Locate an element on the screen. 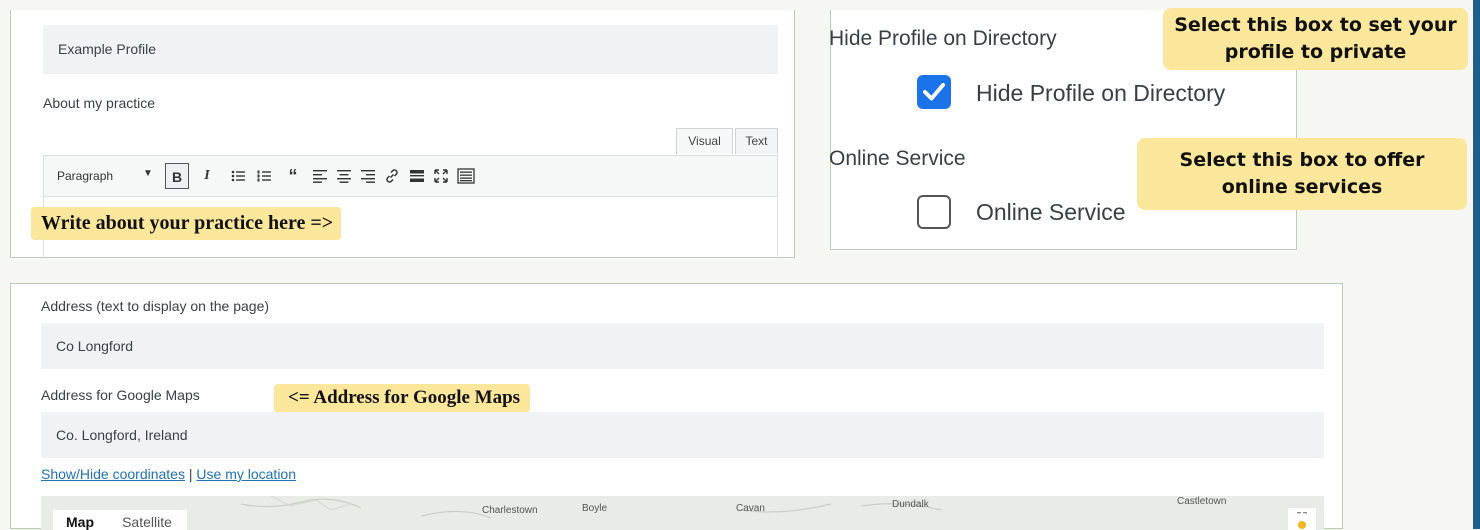  checkmark-icon is located at coordinates (934, 92).